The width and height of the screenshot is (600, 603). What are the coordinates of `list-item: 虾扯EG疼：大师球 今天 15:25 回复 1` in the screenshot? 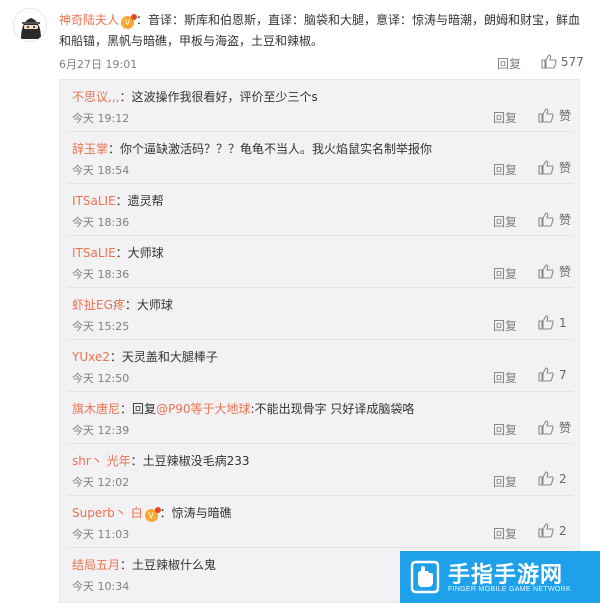 It's located at (320, 314).